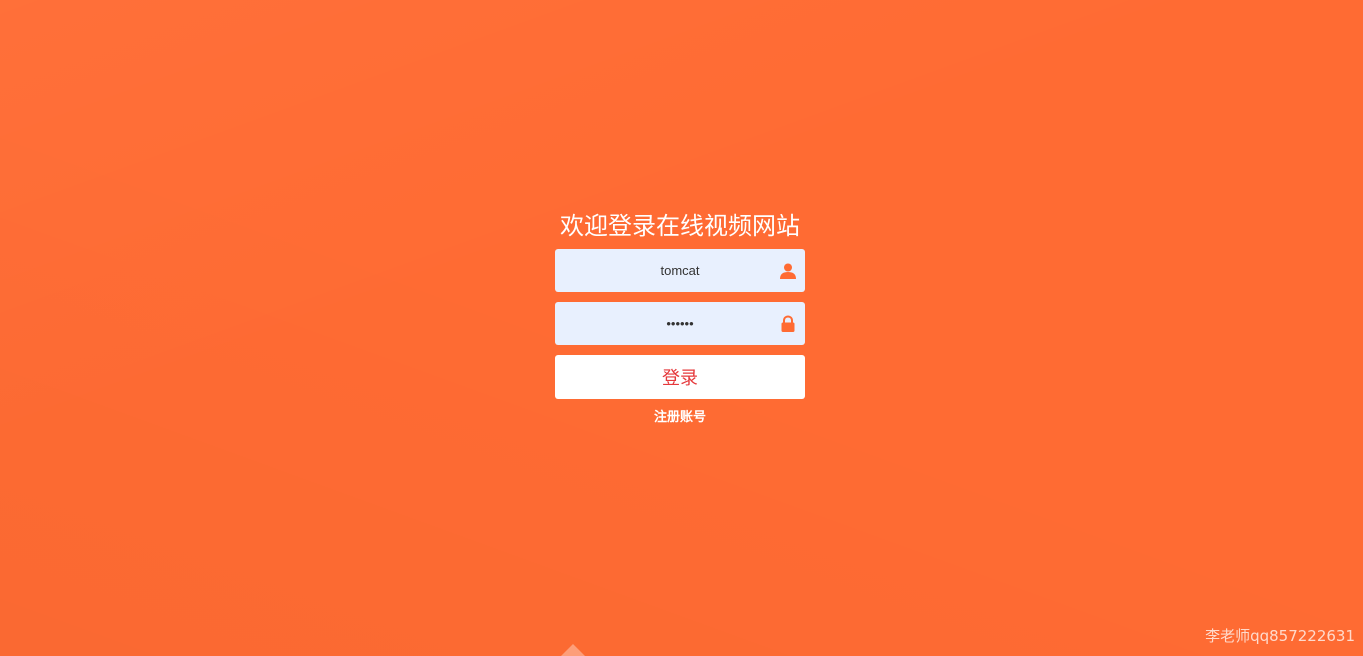 The height and width of the screenshot is (656, 1363). What do you see at coordinates (680, 377) in the screenshot?
I see `login-button: 登录` at bounding box center [680, 377].